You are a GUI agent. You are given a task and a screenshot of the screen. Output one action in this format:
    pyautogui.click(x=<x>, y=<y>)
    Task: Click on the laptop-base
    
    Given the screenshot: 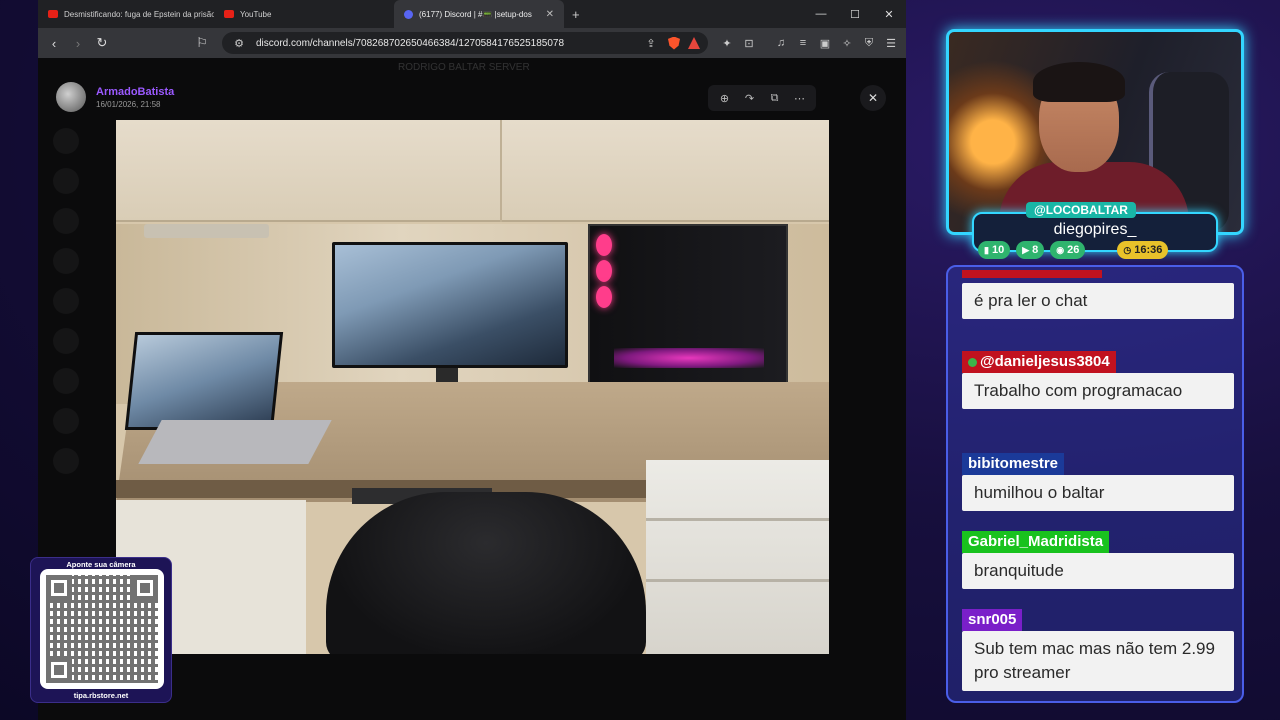 What is the action you would take?
    pyautogui.click(x=235, y=442)
    